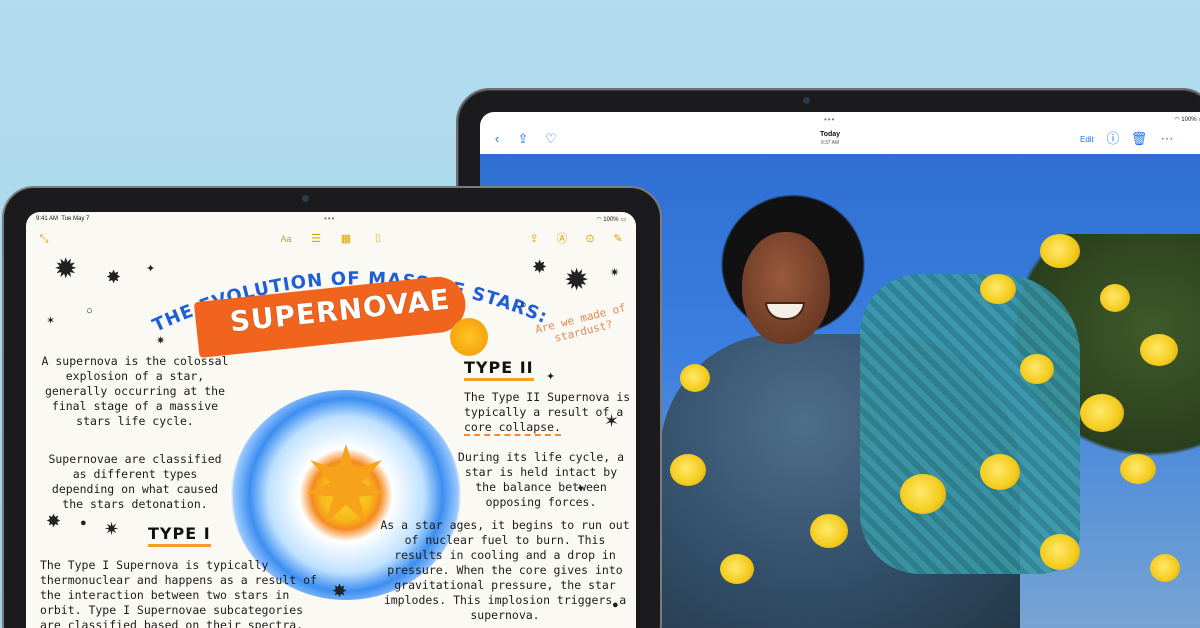 Image resolution: width=1200 pixels, height=628 pixels. I want to click on photo-date-title: Today, so click(830, 134).